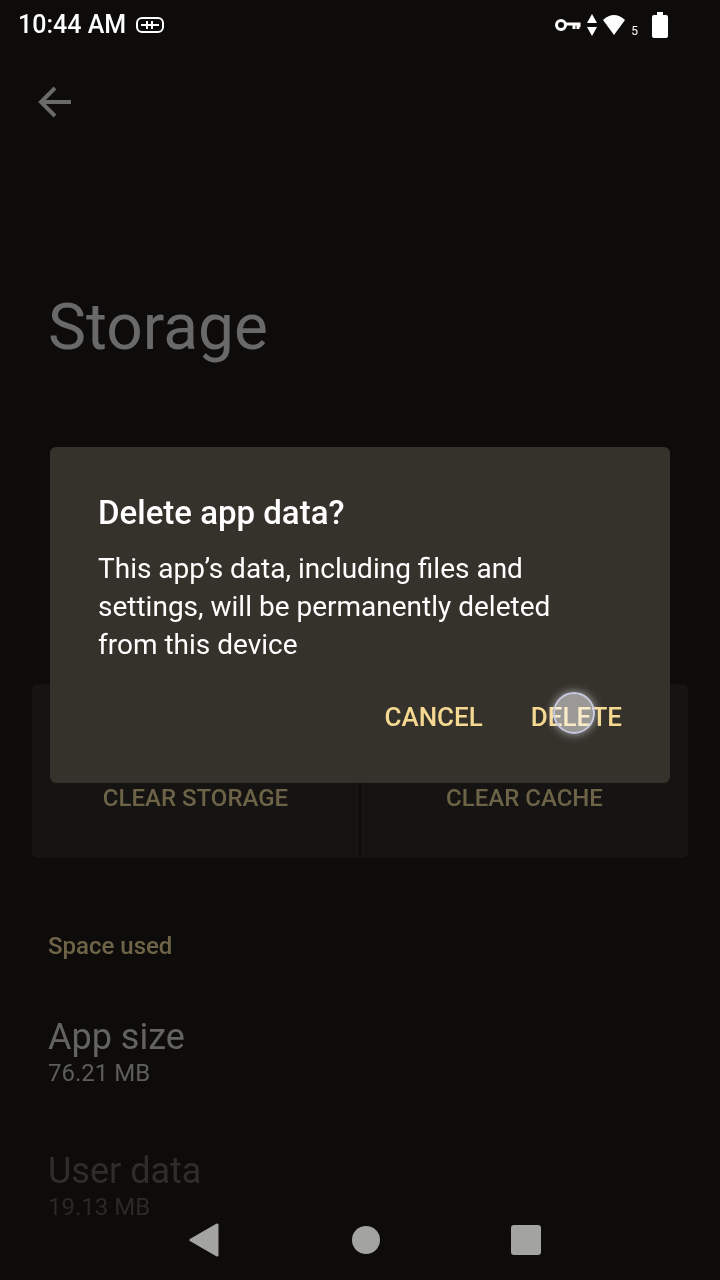  What do you see at coordinates (433, 717) in the screenshot?
I see `dialog-button: CANCEL` at bounding box center [433, 717].